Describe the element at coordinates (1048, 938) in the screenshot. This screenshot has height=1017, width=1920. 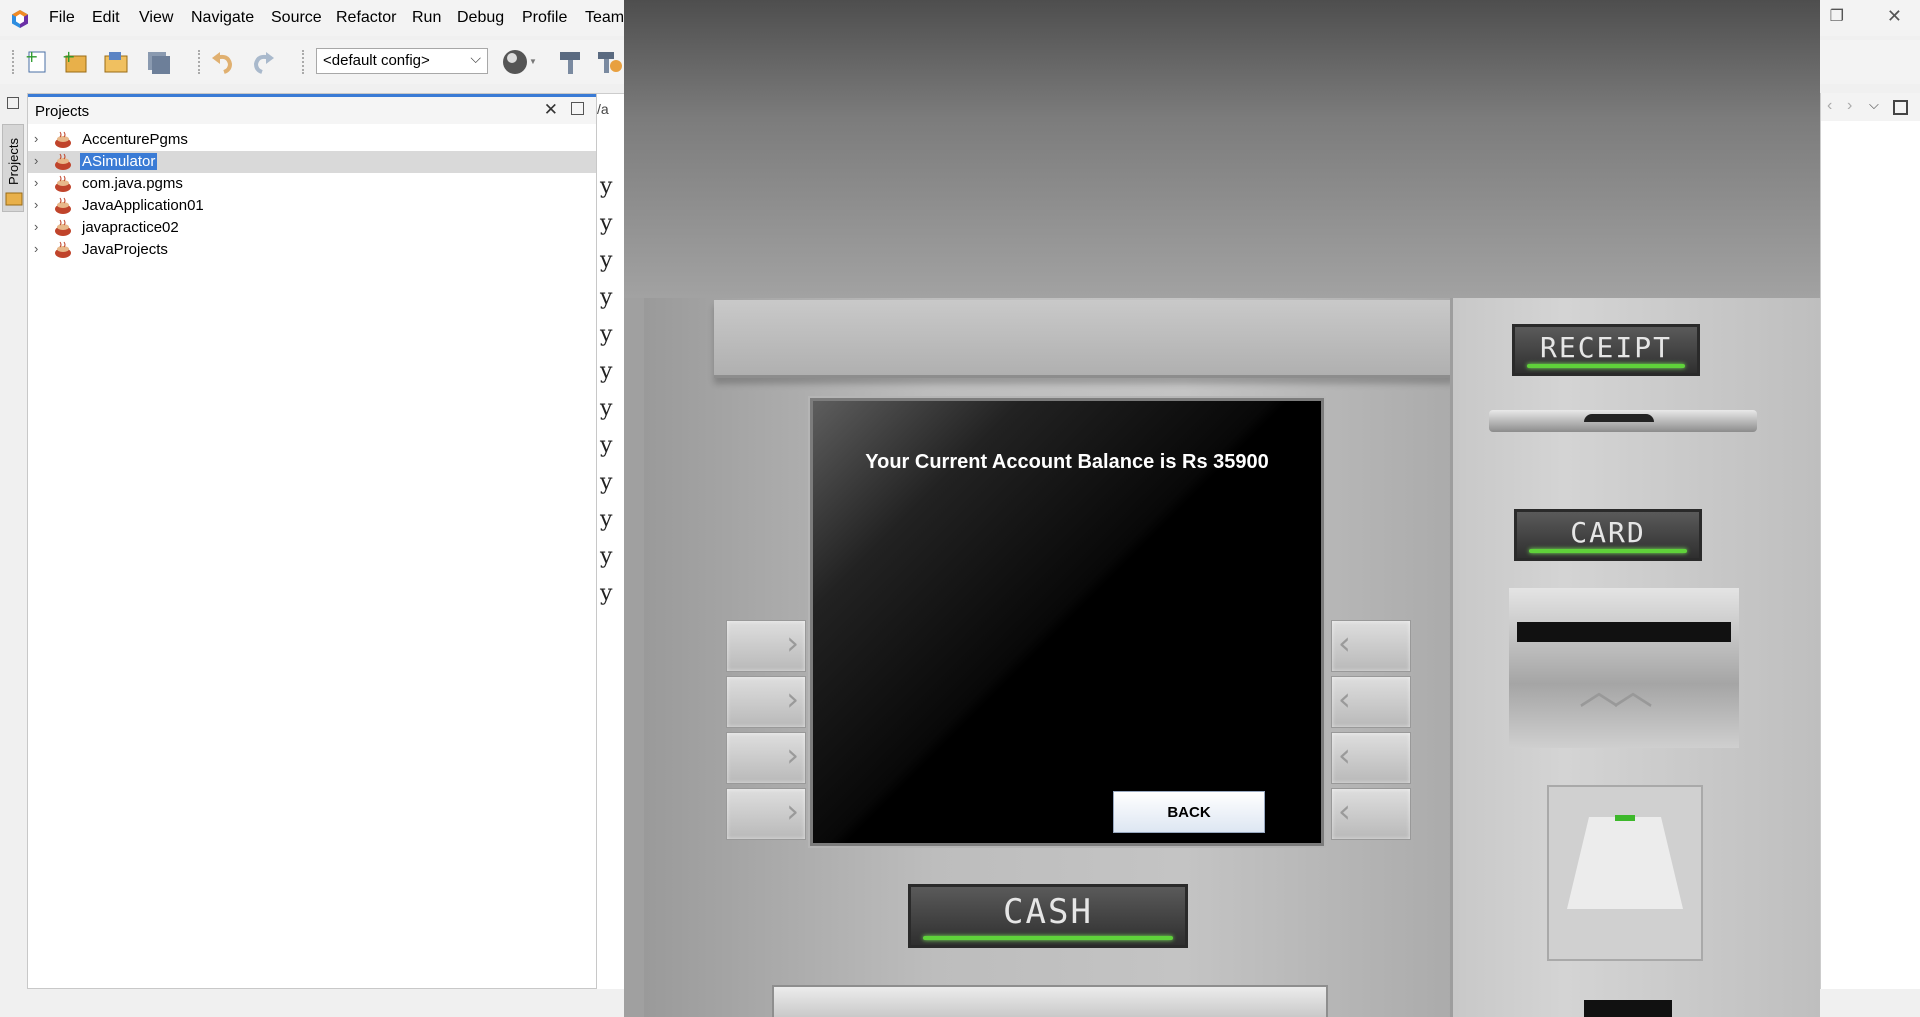
I see `cash-indicator-light` at that location.